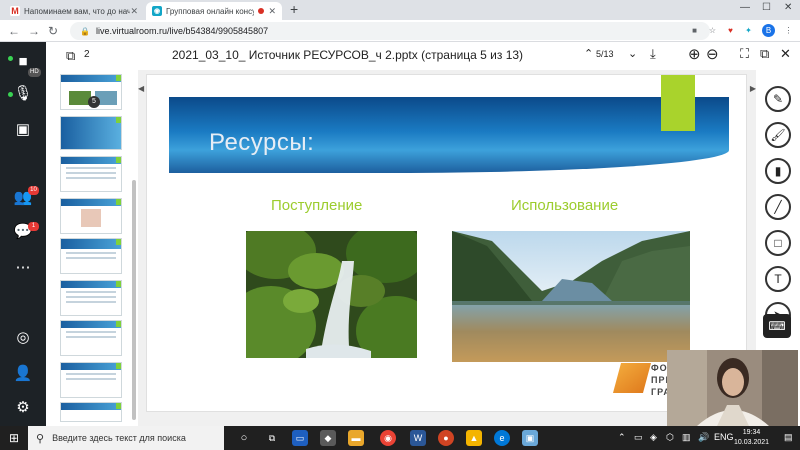  Describe the element at coordinates (686, 437) in the screenshot. I see `network-icon: ▥` at that location.